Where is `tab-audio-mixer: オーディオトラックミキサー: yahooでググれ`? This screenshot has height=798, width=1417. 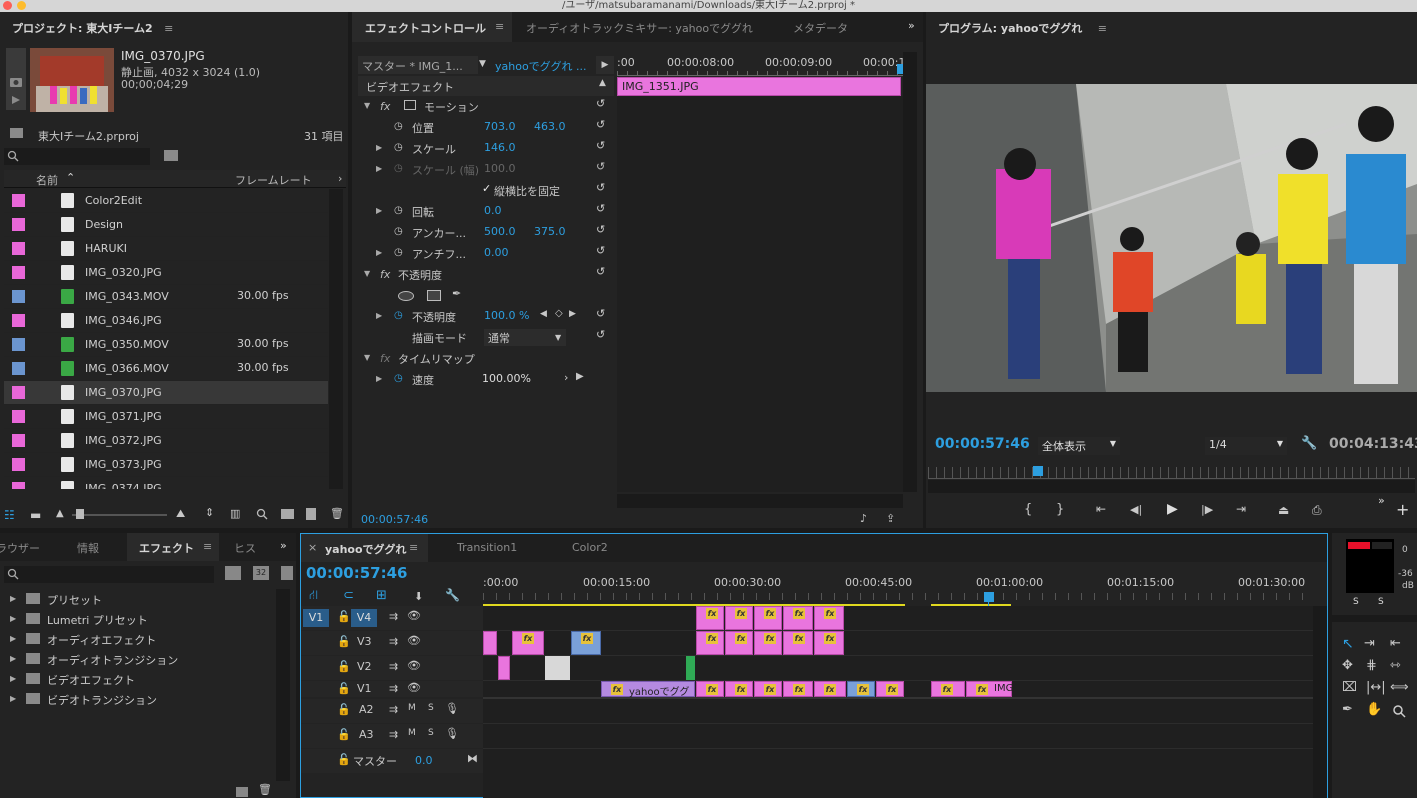 tab-audio-mixer: オーディオトラックミキサー: yahooでググれ is located at coordinates (639, 28).